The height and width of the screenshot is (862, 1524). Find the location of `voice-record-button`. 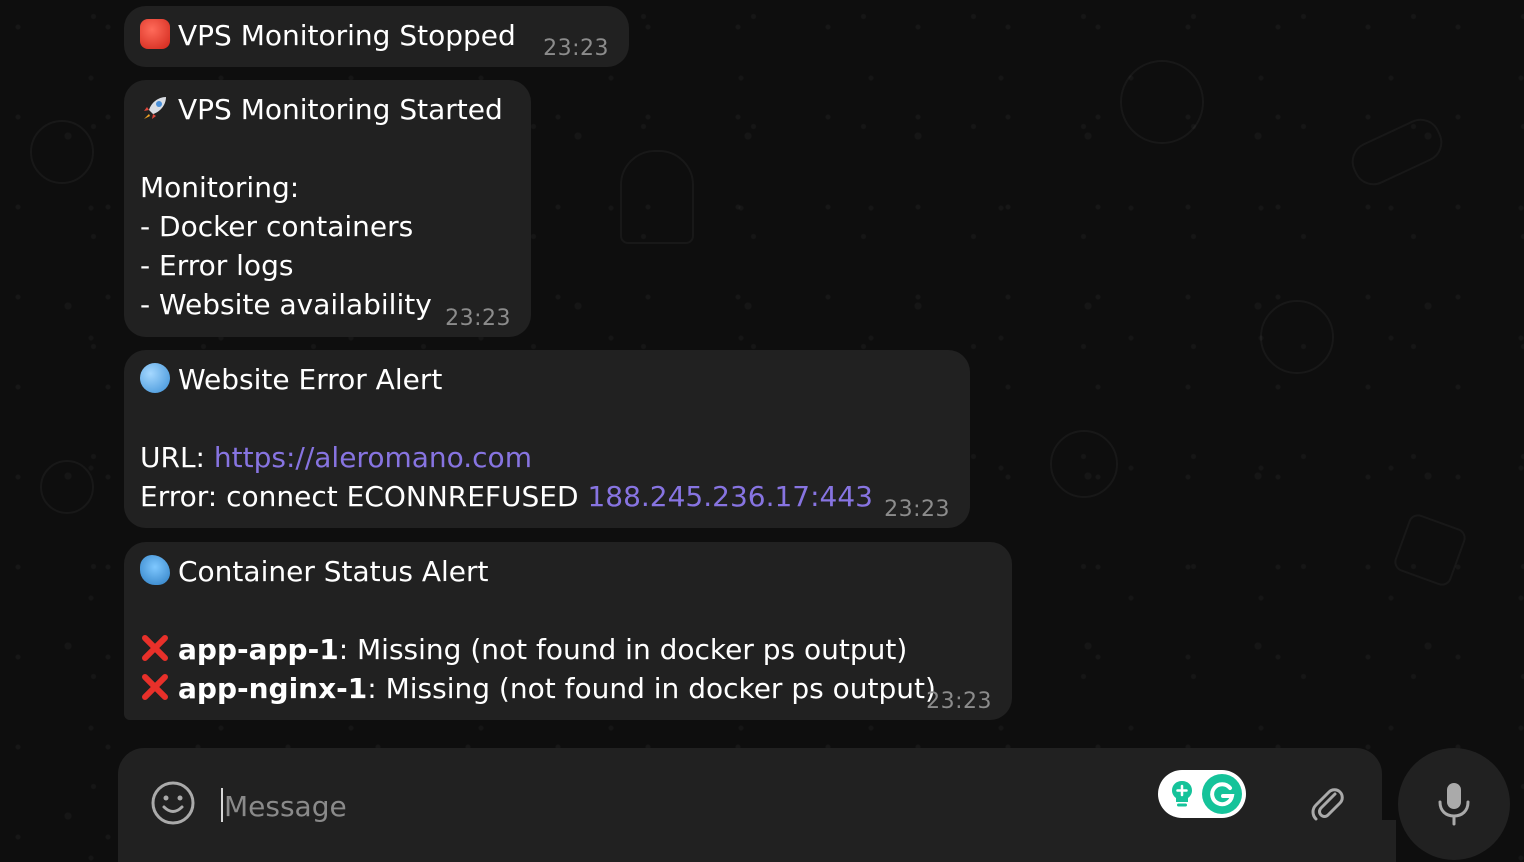

voice-record-button is located at coordinates (1454, 804).